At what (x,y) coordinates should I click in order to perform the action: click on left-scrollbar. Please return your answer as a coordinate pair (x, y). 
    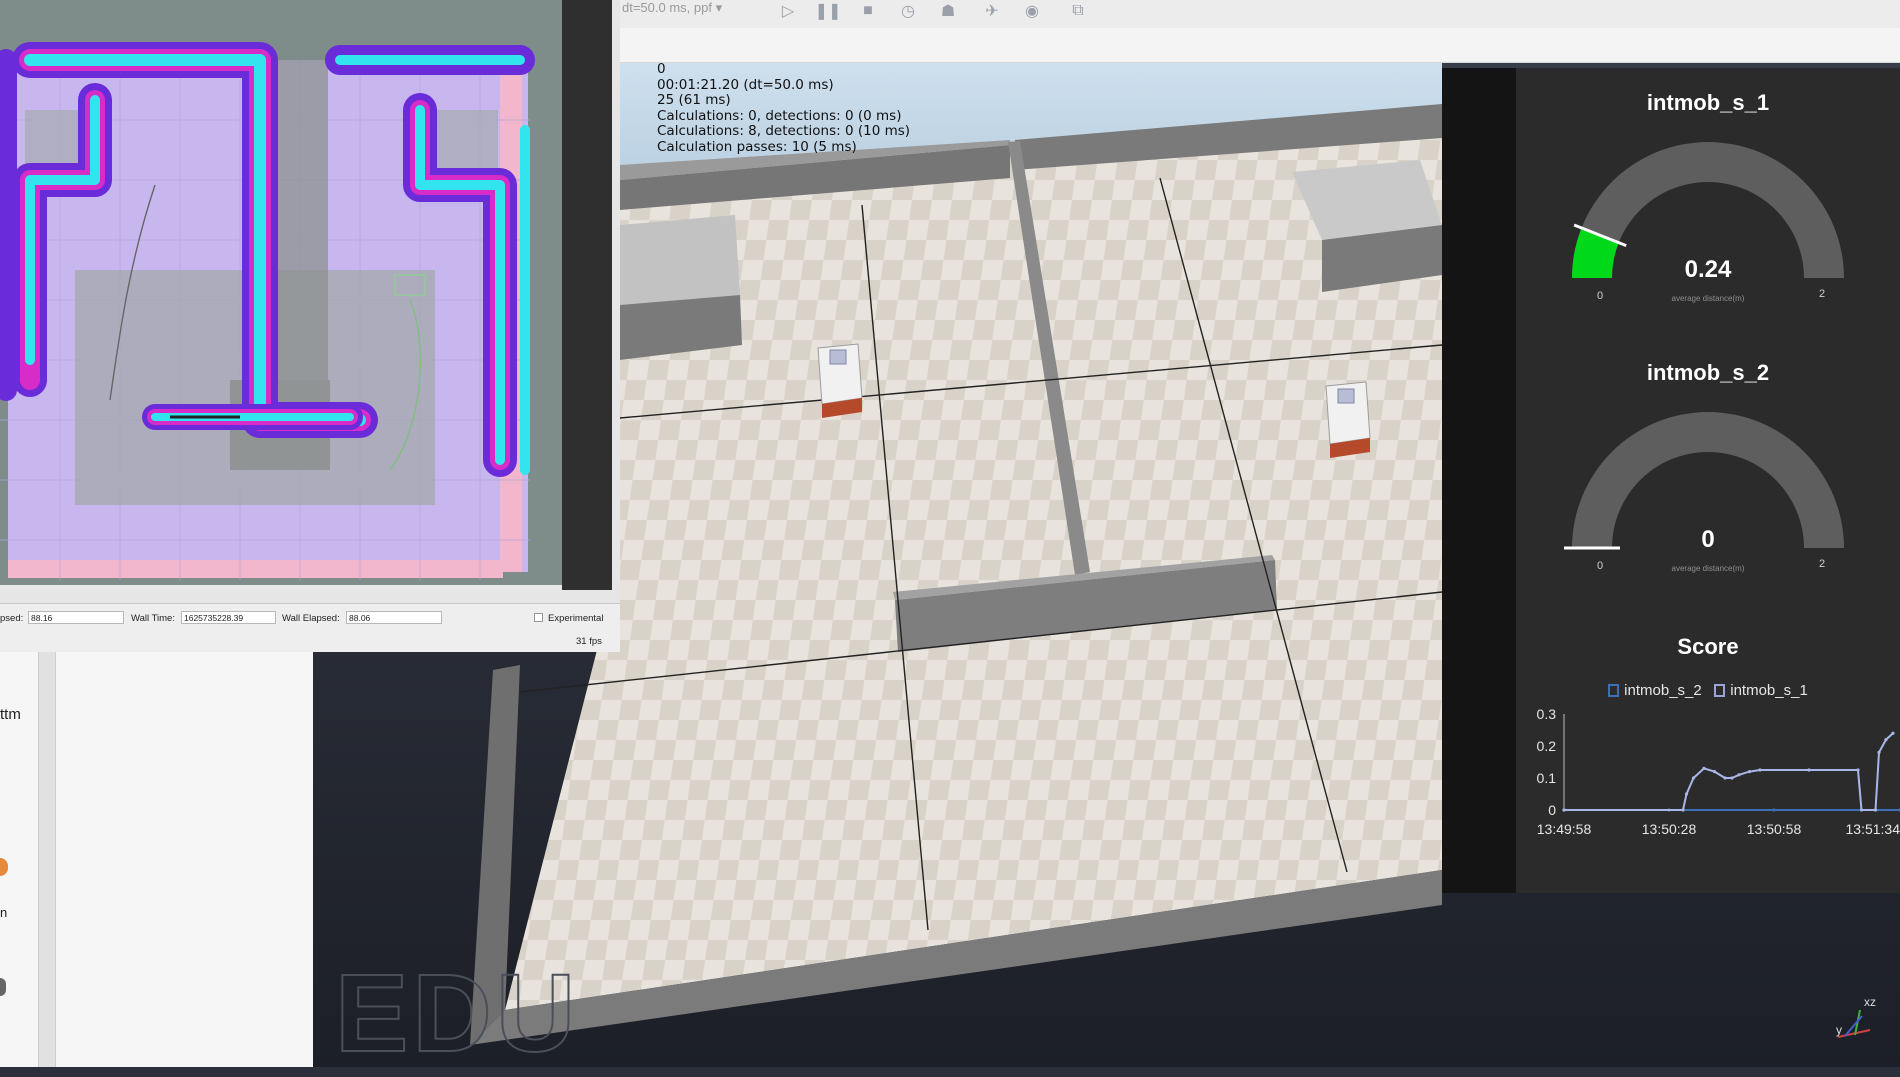
    Looking at the image, I should click on (47, 859).